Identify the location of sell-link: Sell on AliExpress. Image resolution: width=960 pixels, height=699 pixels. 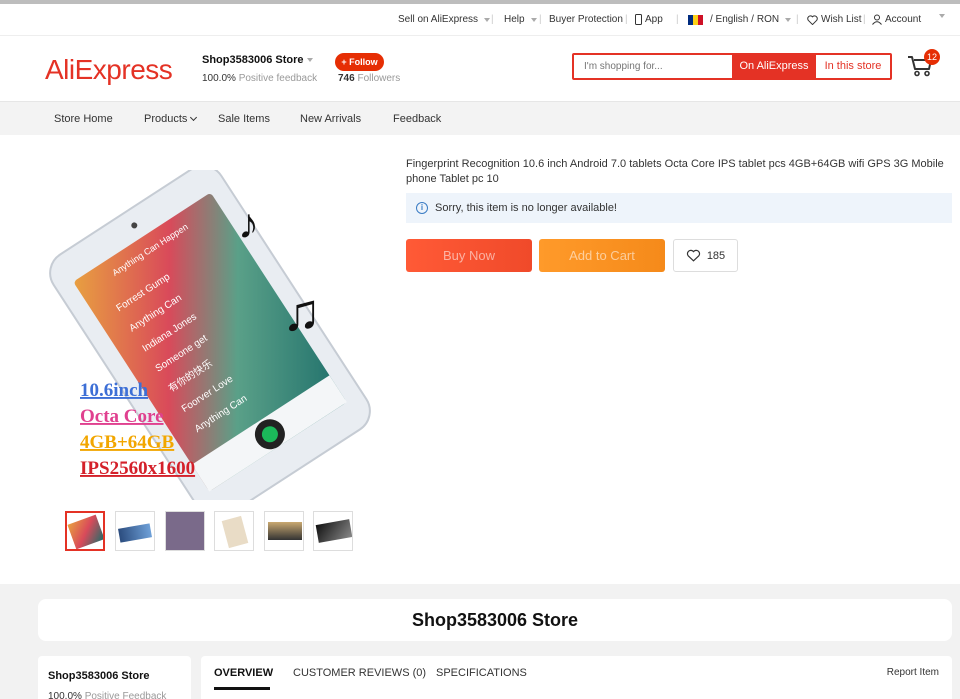
(444, 19).